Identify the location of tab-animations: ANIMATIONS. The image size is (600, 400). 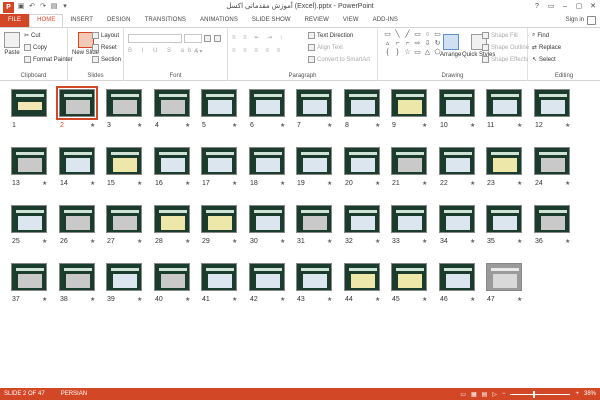
(219, 20).